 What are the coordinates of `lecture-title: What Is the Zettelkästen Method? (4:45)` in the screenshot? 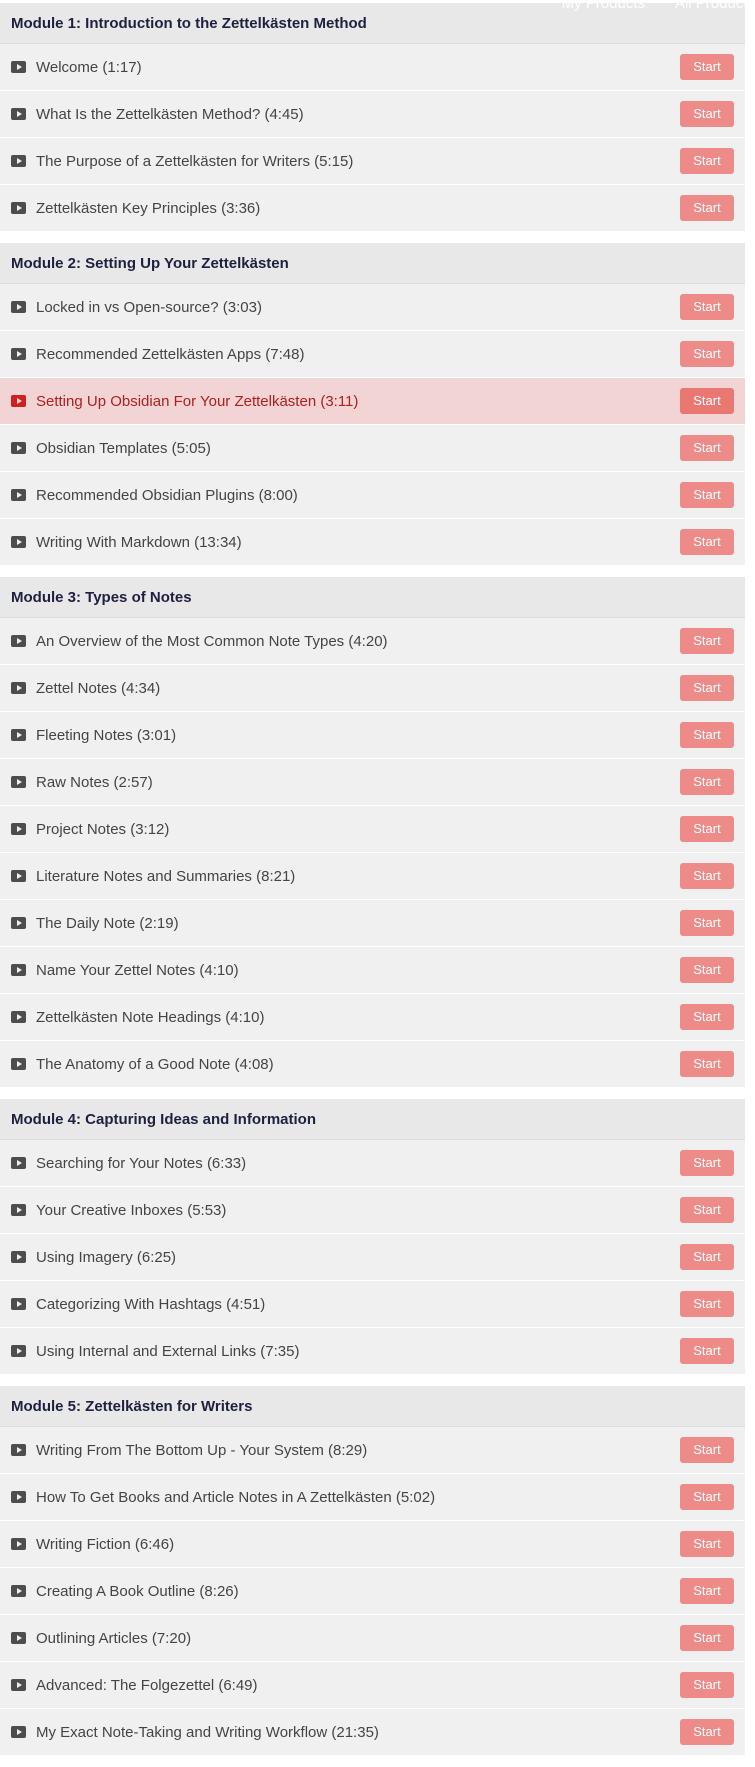 It's located at (170, 114).